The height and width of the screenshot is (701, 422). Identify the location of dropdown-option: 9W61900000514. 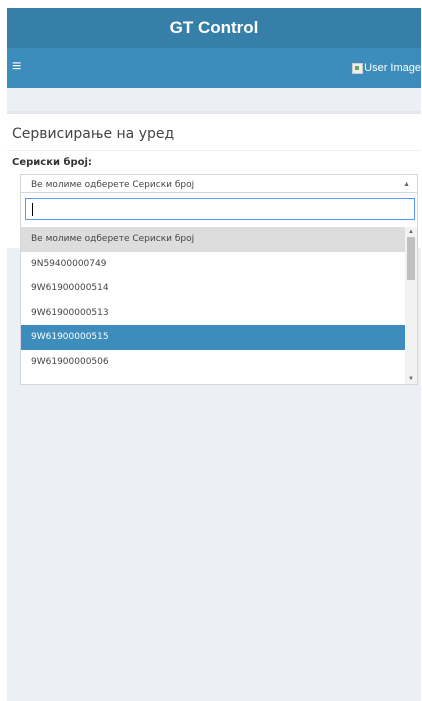
(213, 288).